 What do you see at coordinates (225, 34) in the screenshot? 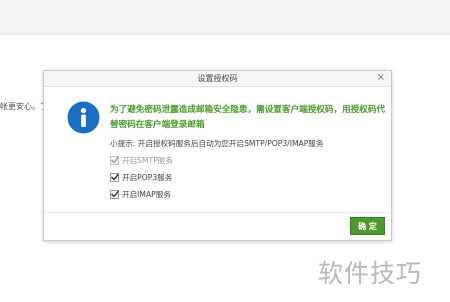
I see `page-top-divider` at bounding box center [225, 34].